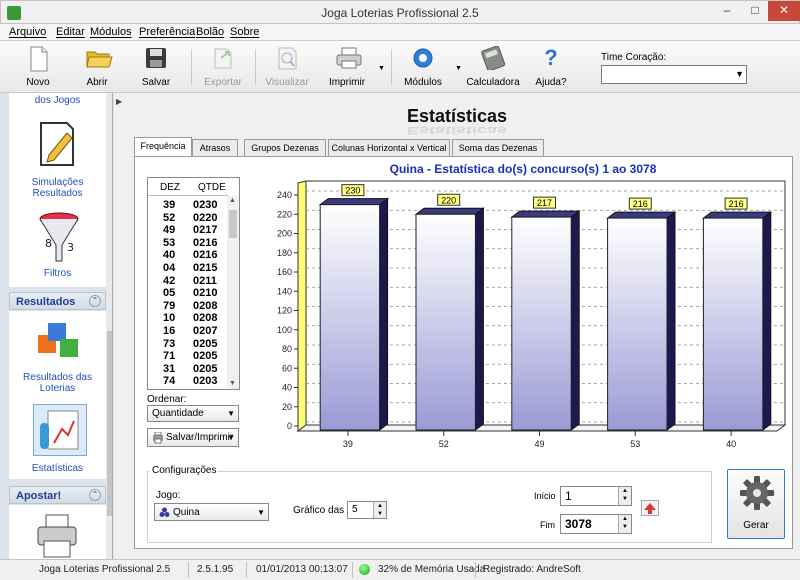 The width and height of the screenshot is (800, 580). What do you see at coordinates (193, 413) in the screenshot?
I see `ordenar-select: Quantidade ▼` at bounding box center [193, 413].